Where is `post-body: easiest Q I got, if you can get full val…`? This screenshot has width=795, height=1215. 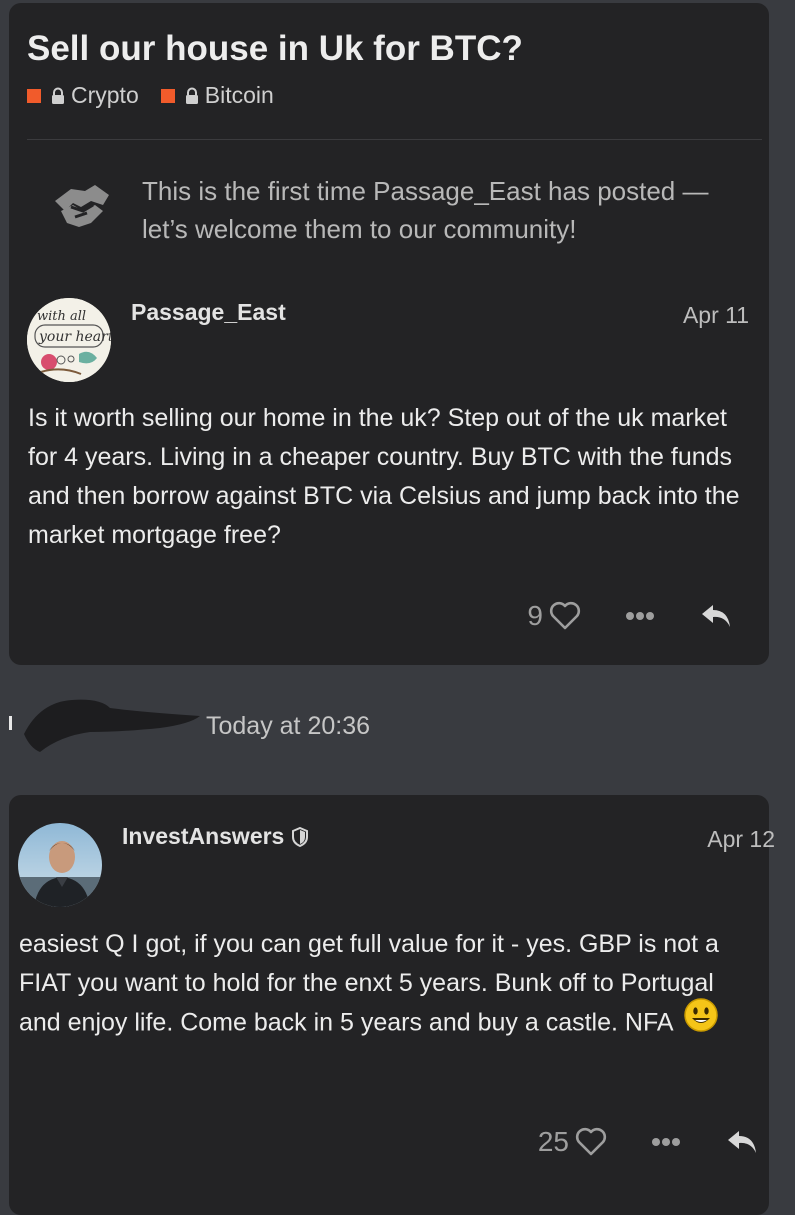 post-body: easiest Q I got, if you can get full val… is located at coordinates (384, 985).